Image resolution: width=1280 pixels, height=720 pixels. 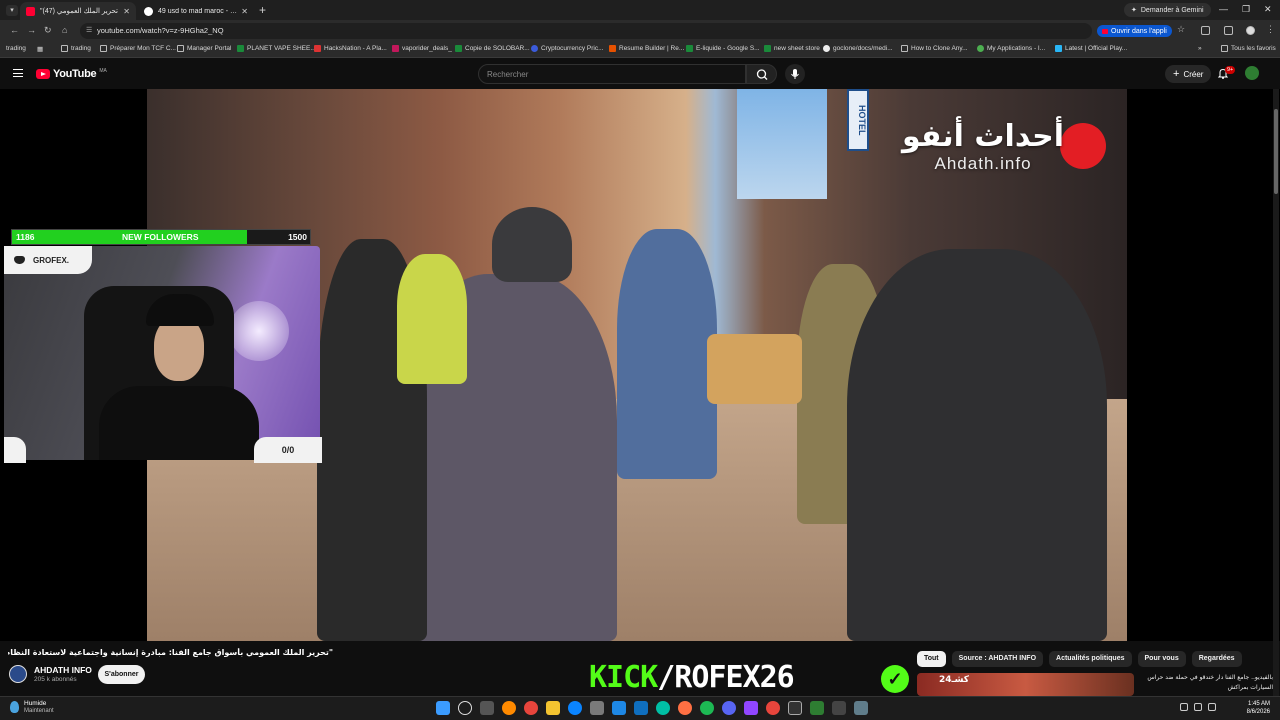 What do you see at coordinates (18, 674) in the screenshot?
I see `channel-avatar` at bounding box center [18, 674].